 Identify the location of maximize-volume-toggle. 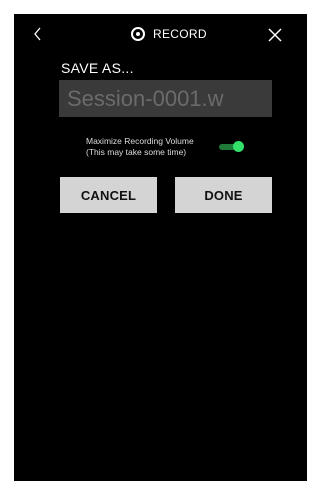
(231, 147).